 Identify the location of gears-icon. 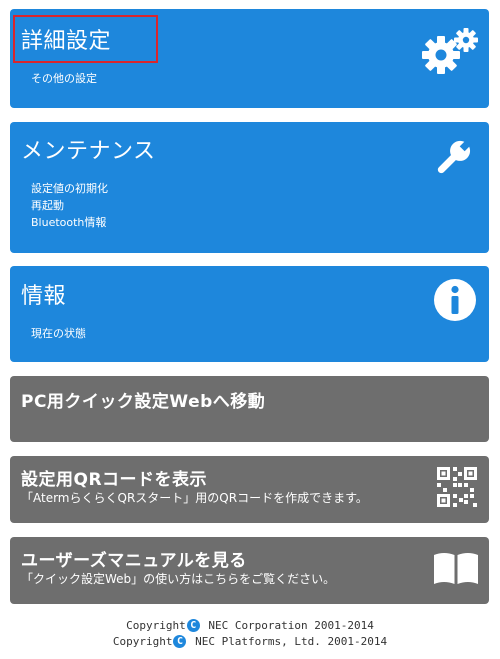
(450, 51).